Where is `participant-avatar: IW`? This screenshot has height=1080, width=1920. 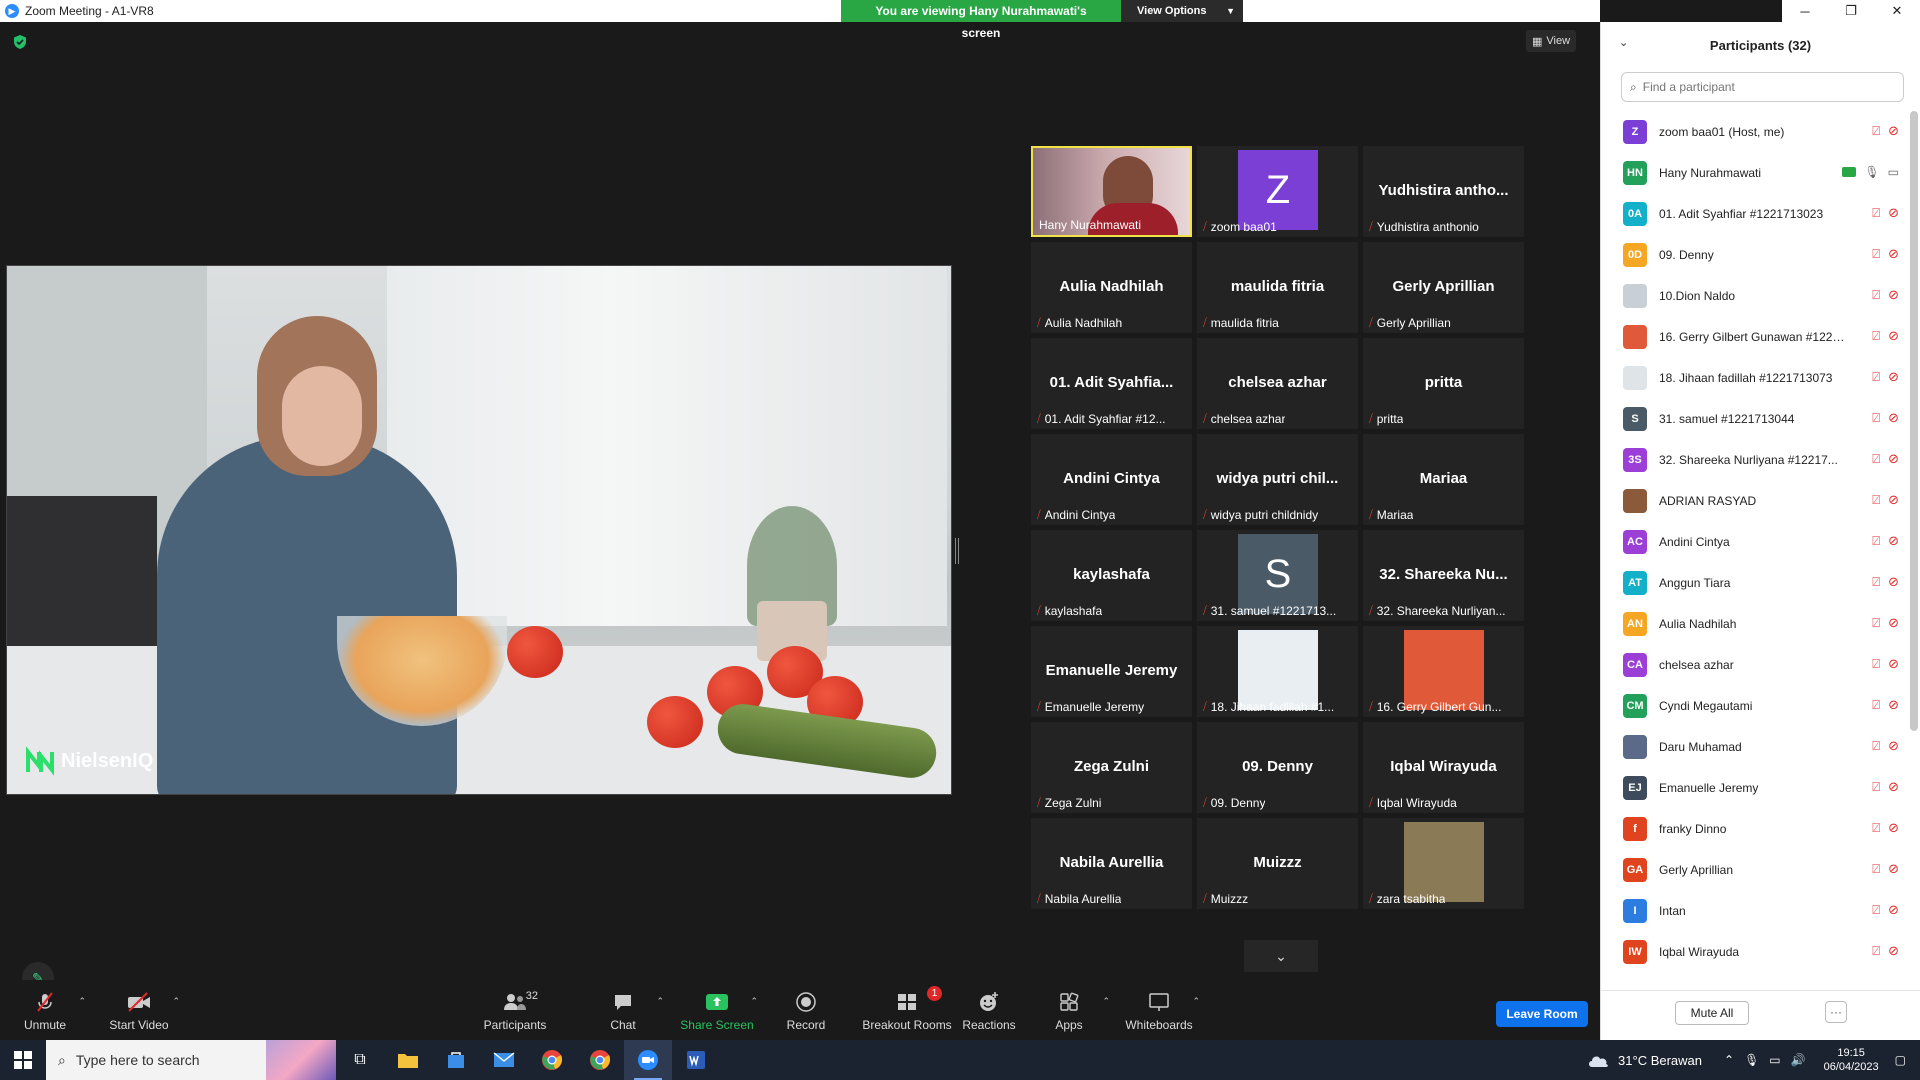
participant-avatar: IW is located at coordinates (1635, 951).